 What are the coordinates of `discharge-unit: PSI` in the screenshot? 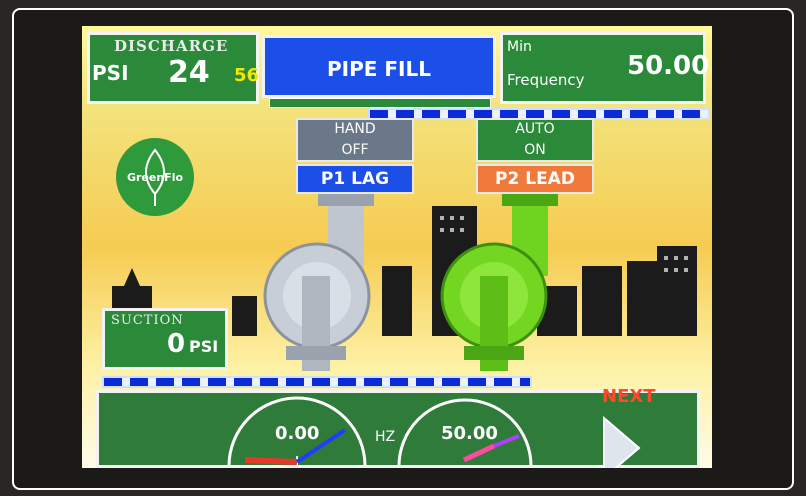 It's located at (110, 73).